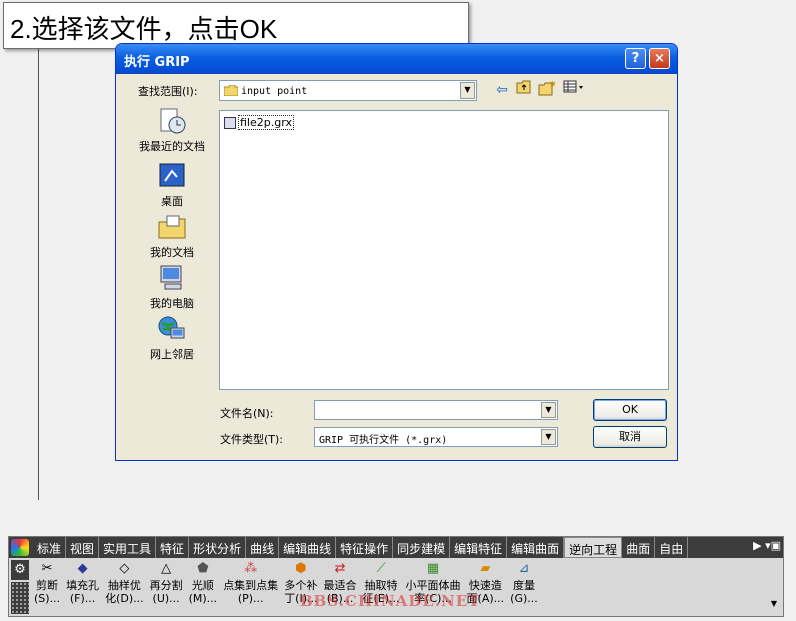 This screenshot has height=621, width=796. I want to click on tab-reverse-engineering: 逆向工程, so click(593, 547).